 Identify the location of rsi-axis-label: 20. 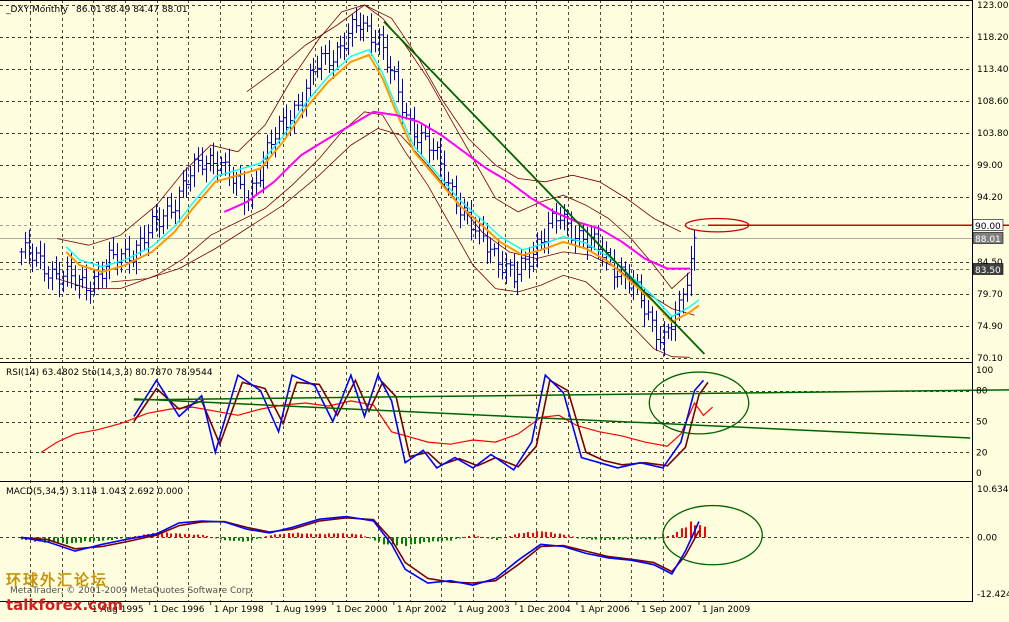
(982, 453).